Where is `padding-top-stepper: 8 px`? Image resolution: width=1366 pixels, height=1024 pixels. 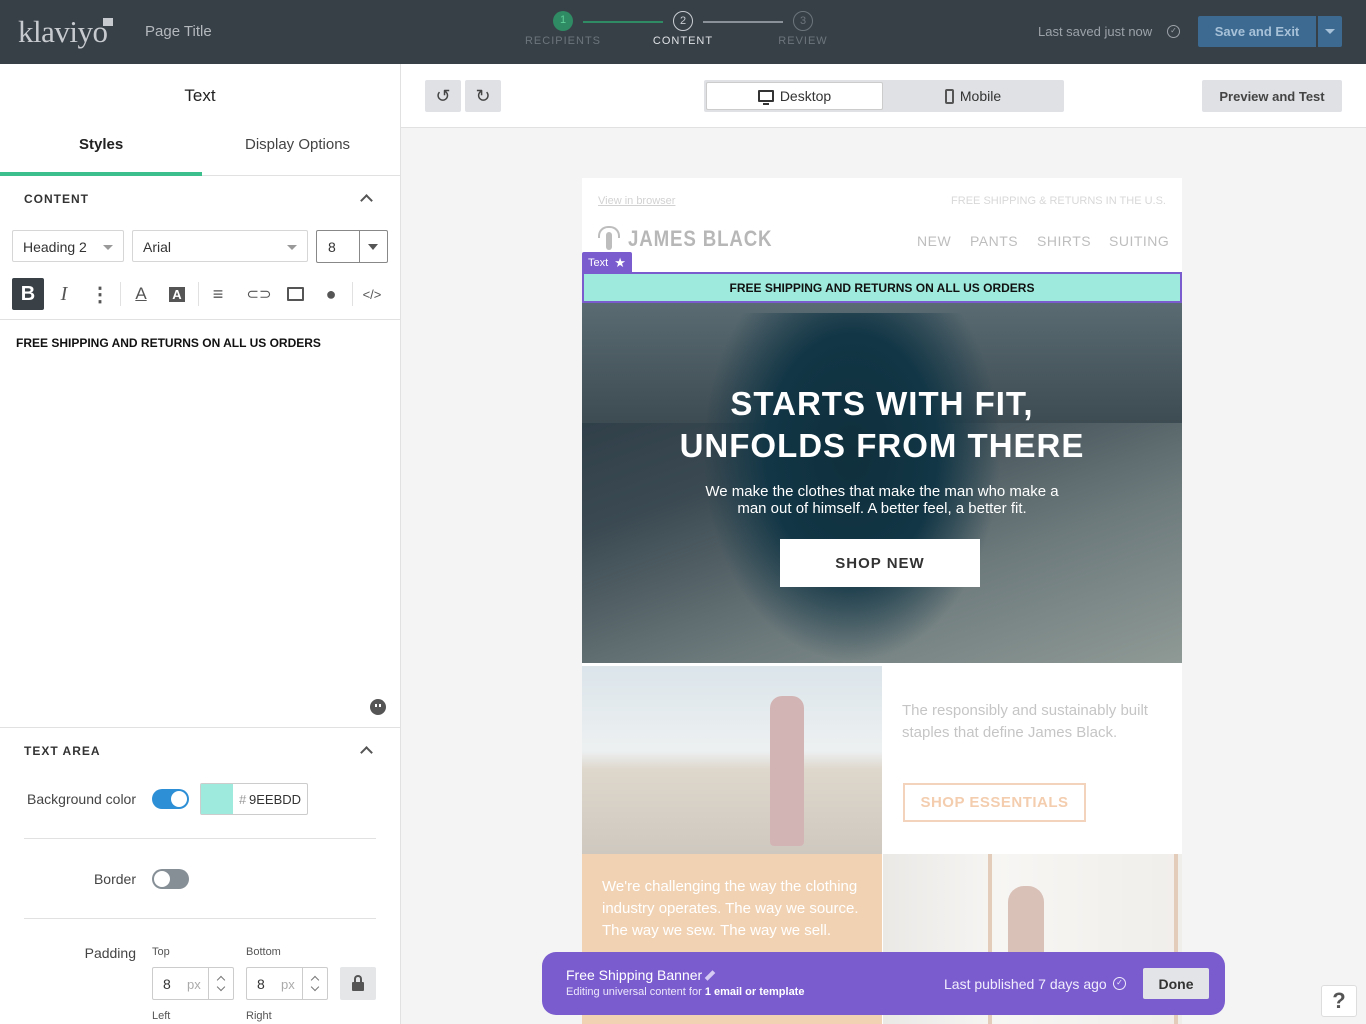 padding-top-stepper: 8 px is located at coordinates (193, 983).